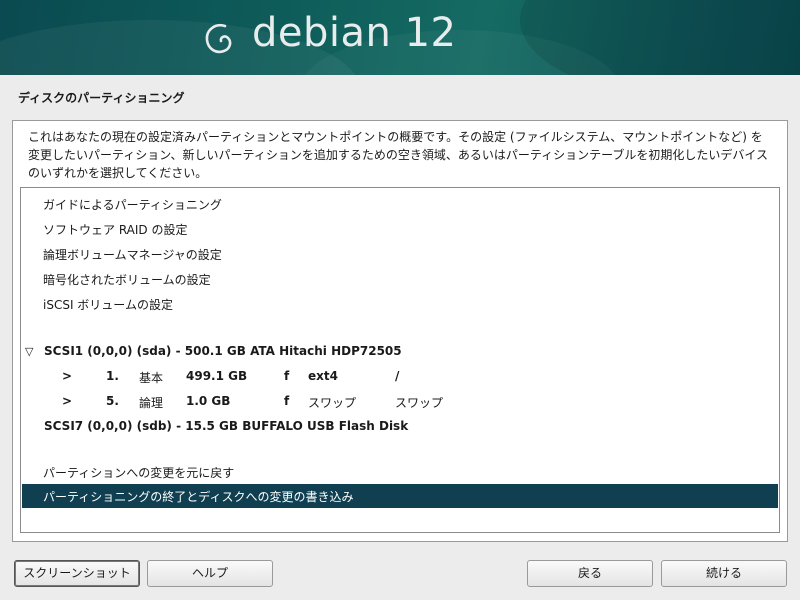 The height and width of the screenshot is (600, 800). I want to click on list-item-undo-changes: パーティションへの変更を元に戻す, so click(400, 472).